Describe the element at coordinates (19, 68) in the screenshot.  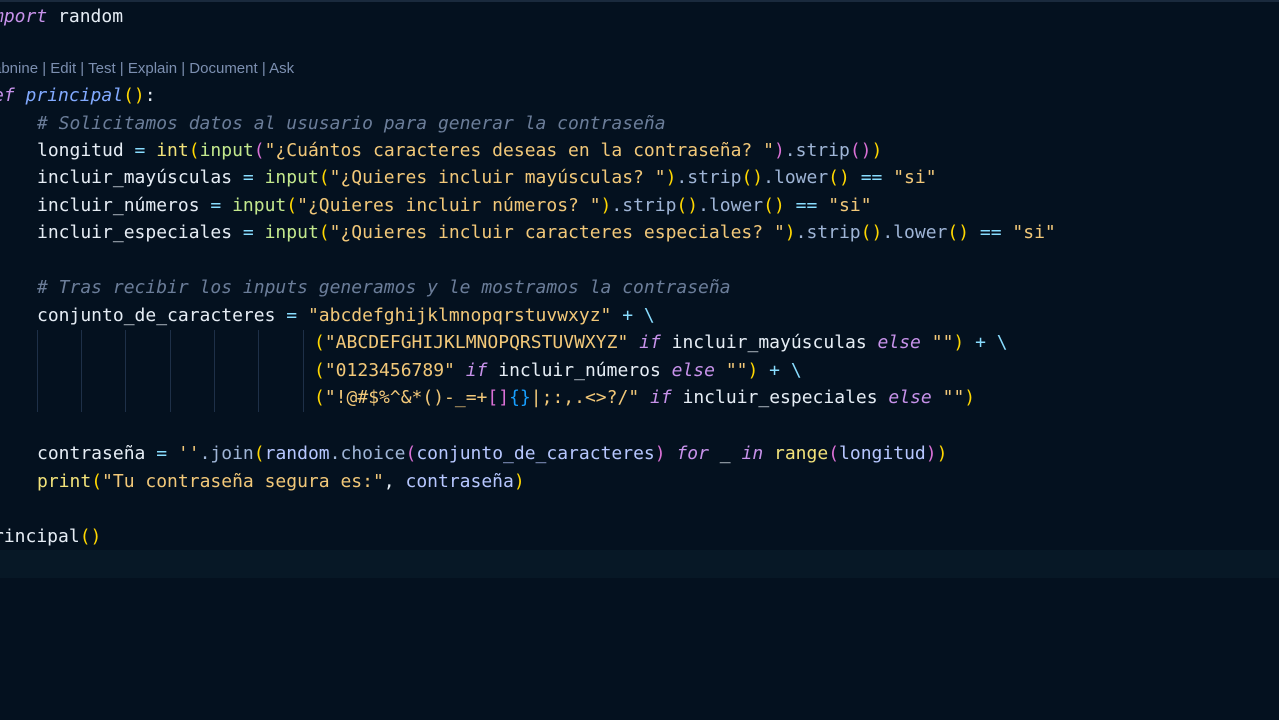
I see `codelens-tabnine: abnine` at that location.